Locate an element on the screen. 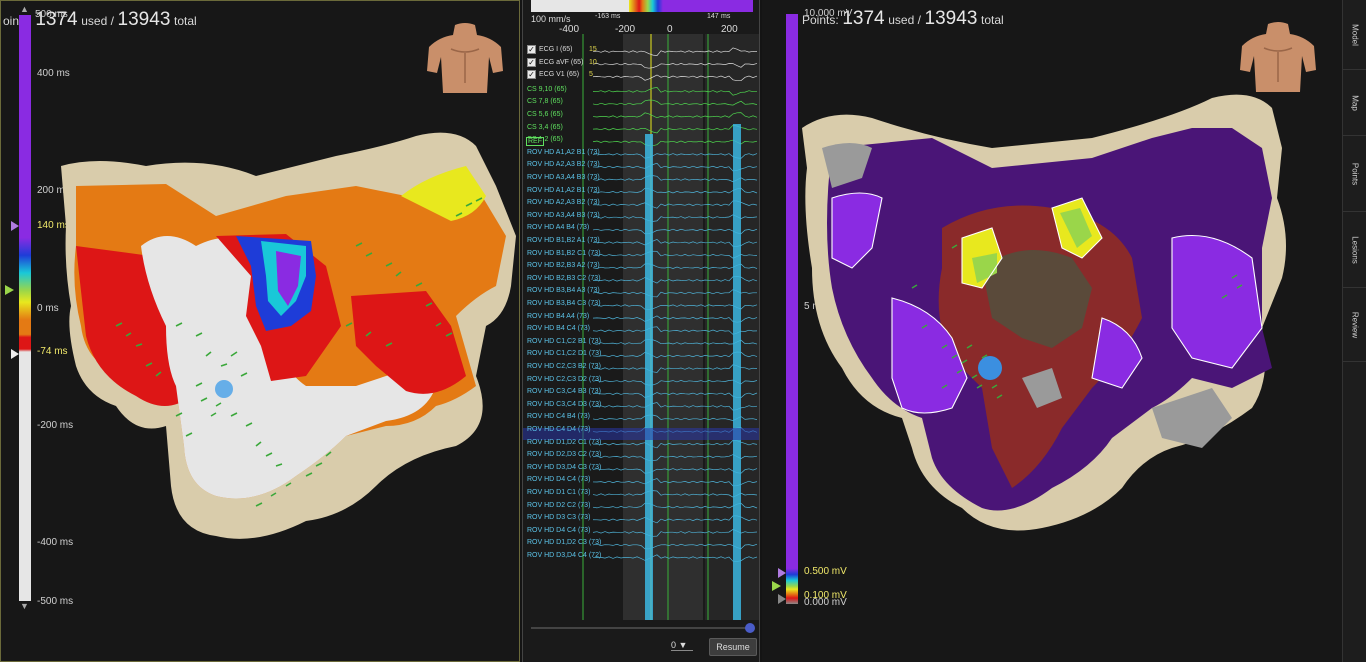  rov-channel-row: ROV HD B4 A4 (73) is located at coordinates (641, 317).